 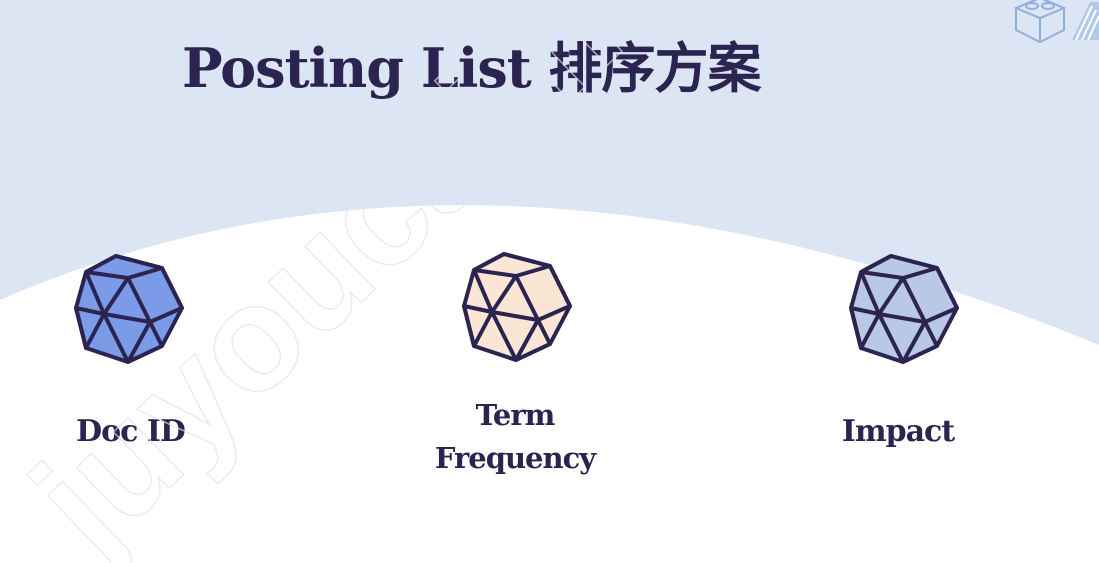 What do you see at coordinates (1056, 22) in the screenshot?
I see `logo-icon` at bounding box center [1056, 22].